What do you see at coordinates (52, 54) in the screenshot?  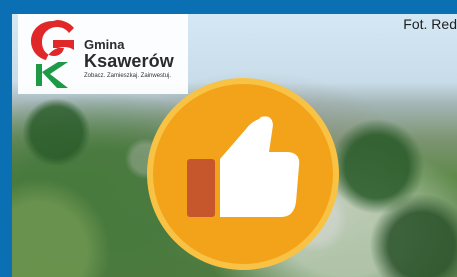 I see `municipality-logo-icon` at bounding box center [52, 54].